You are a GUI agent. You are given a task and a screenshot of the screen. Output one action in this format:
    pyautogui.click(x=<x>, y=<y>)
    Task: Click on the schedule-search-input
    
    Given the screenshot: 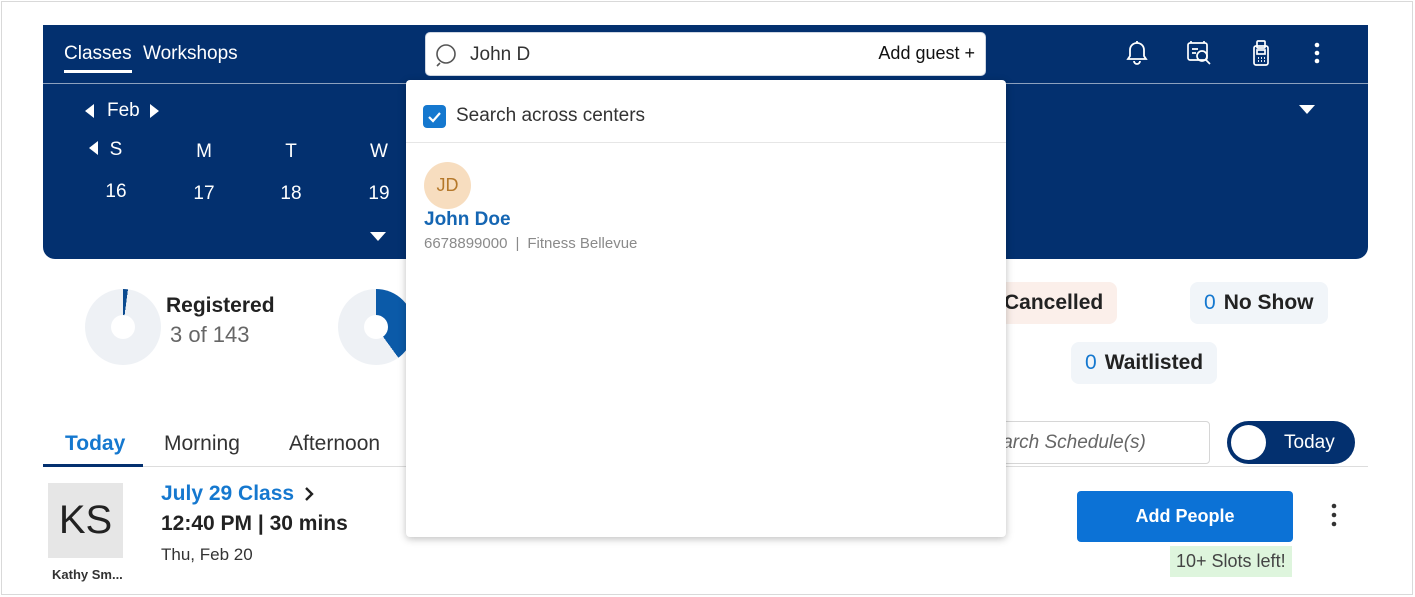 What is the action you would take?
    pyautogui.click(x=1094, y=443)
    